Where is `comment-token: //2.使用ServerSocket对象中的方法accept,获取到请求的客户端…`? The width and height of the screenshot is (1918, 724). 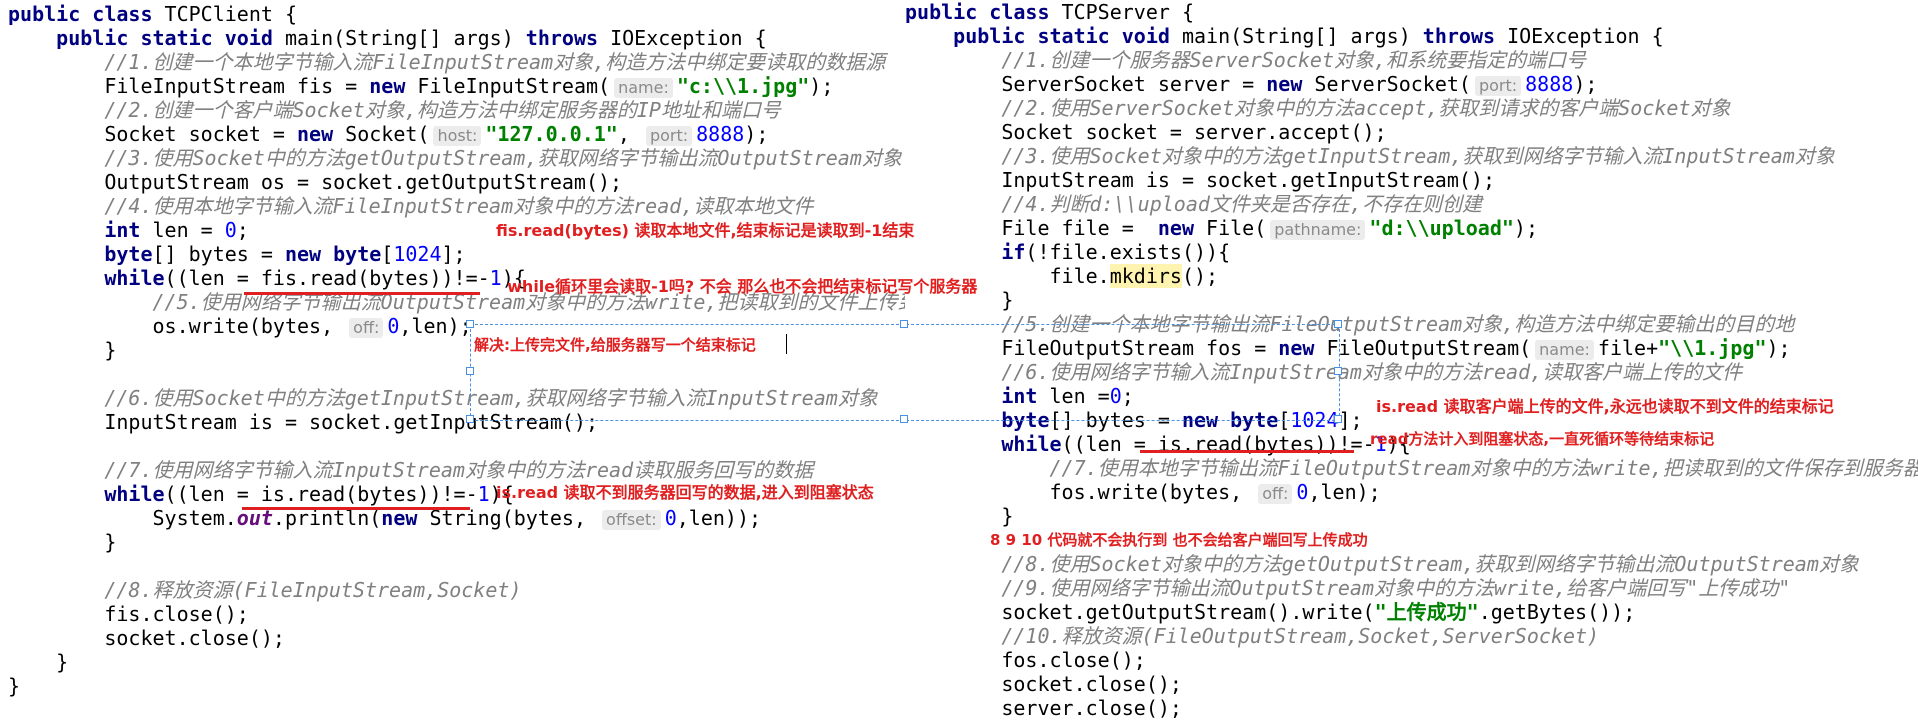
comment-token: //2.使用ServerSocket对象中的方法accept,获取到请求的客户端… is located at coordinates (1366, 108).